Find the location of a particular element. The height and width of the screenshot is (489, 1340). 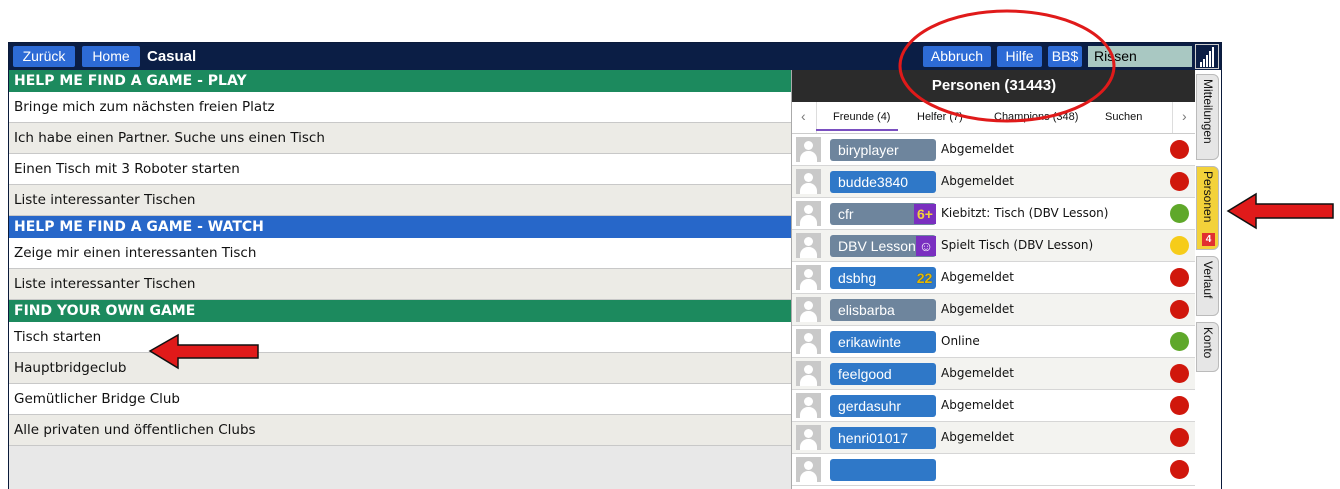

person-row: biryplayer Abgemeldet is located at coordinates (994, 150).